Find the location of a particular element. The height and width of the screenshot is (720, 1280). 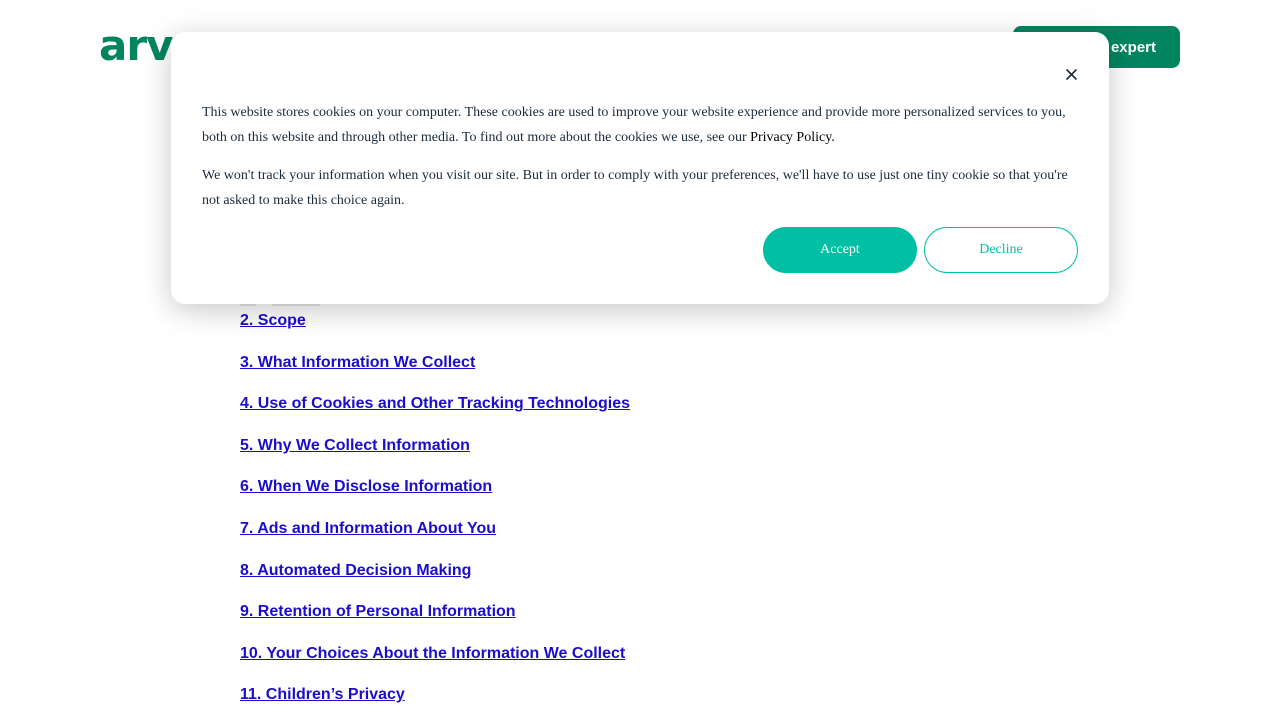

toc-link-scope: 2. Scope is located at coordinates (273, 320).